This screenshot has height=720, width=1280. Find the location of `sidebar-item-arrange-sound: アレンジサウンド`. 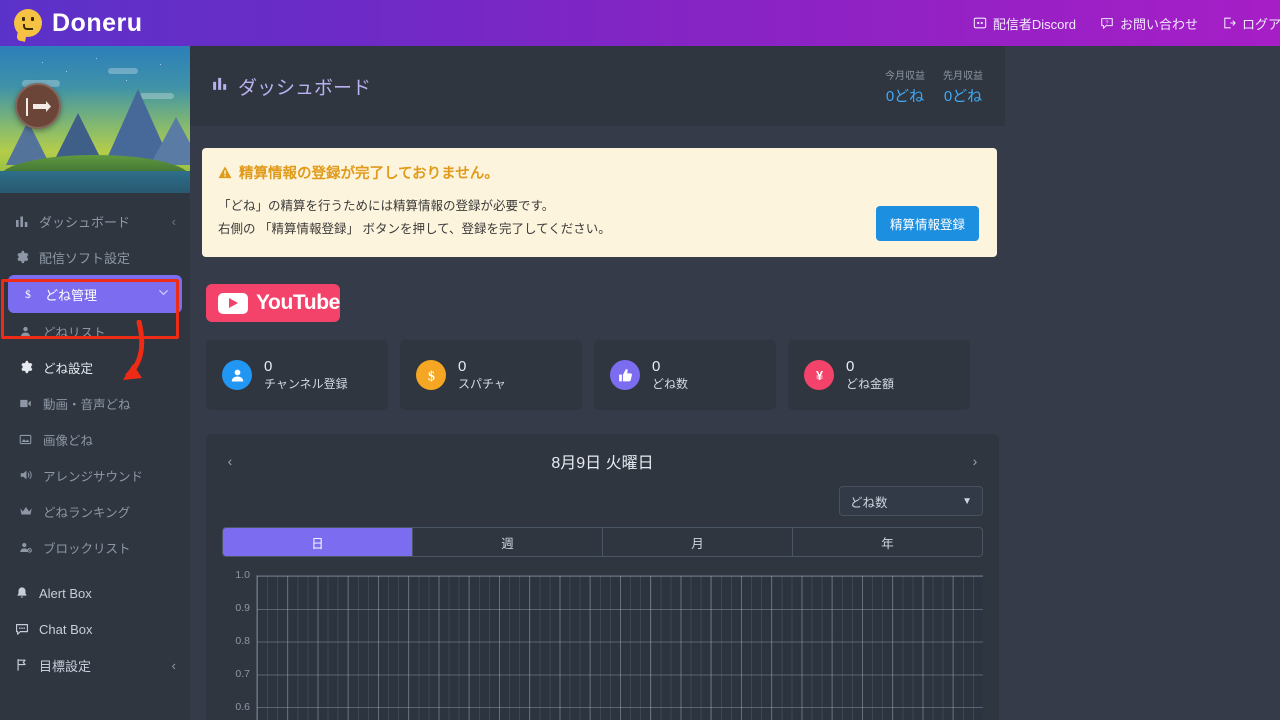

sidebar-item-arrange-sound: アレンジサウンド is located at coordinates (95, 475).